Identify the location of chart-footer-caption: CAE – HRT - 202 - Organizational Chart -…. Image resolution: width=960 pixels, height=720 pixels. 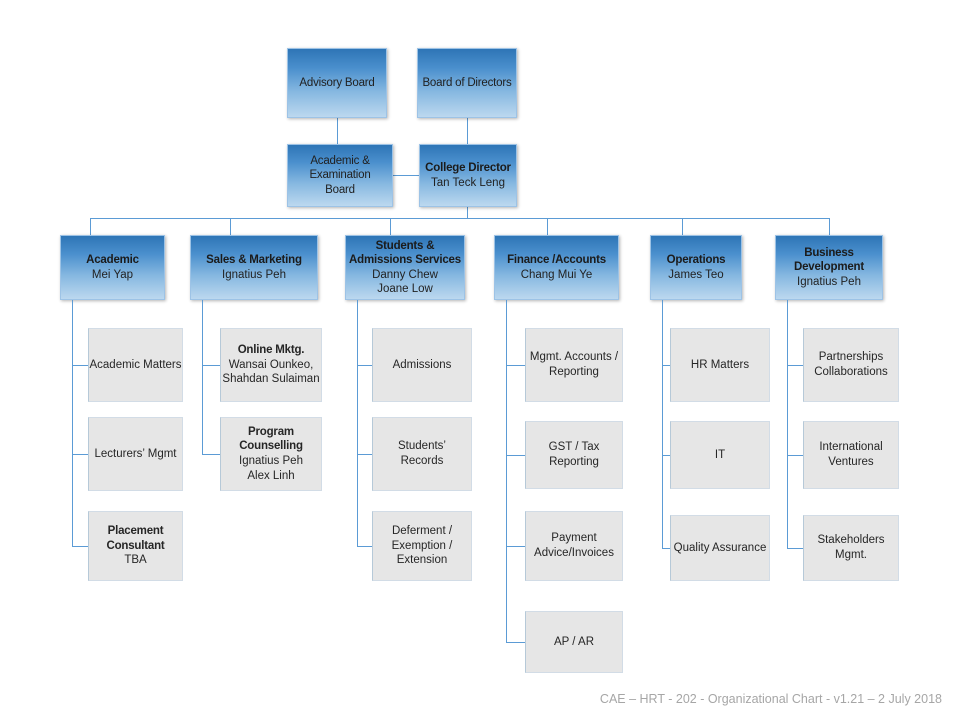
(770, 699).